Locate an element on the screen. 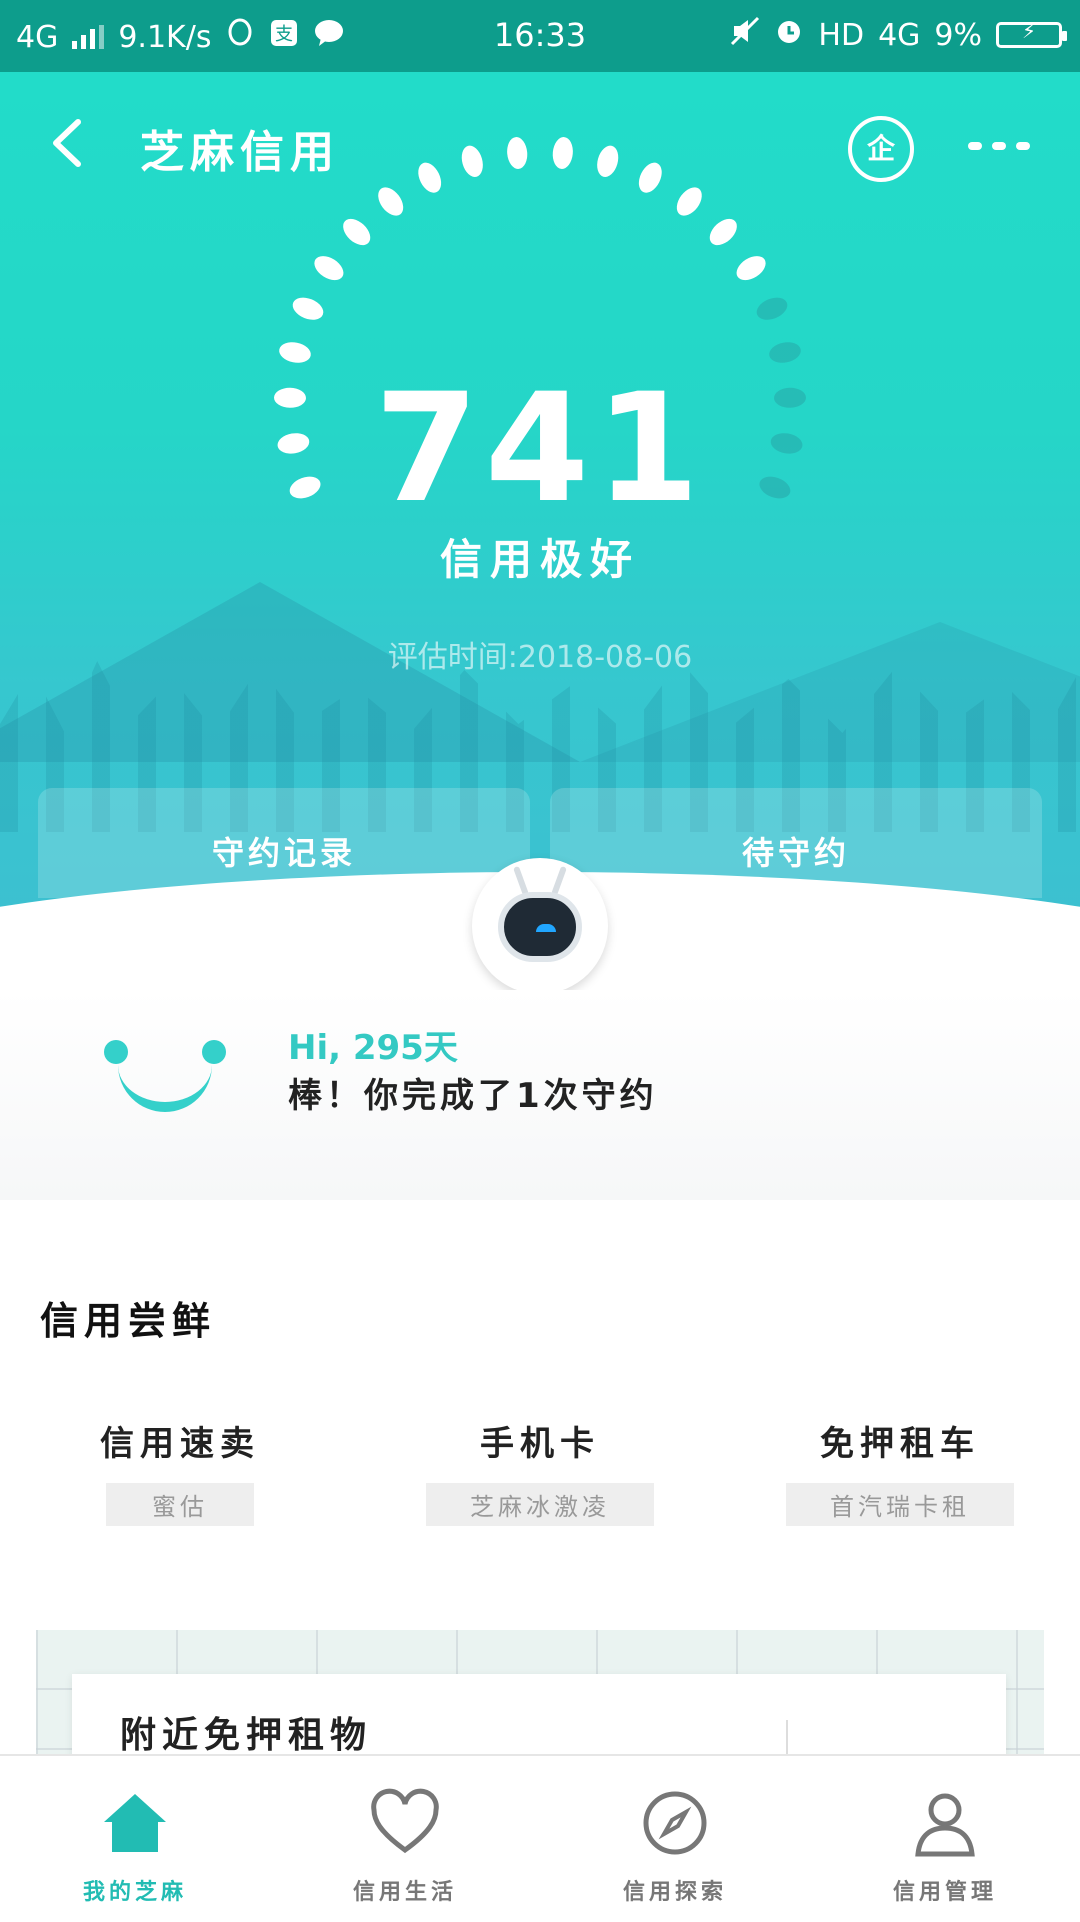 The image size is (1080, 1922). greeting-card: Hi, 295天 棒！你完成了1次守约 is located at coordinates (540, 1095).